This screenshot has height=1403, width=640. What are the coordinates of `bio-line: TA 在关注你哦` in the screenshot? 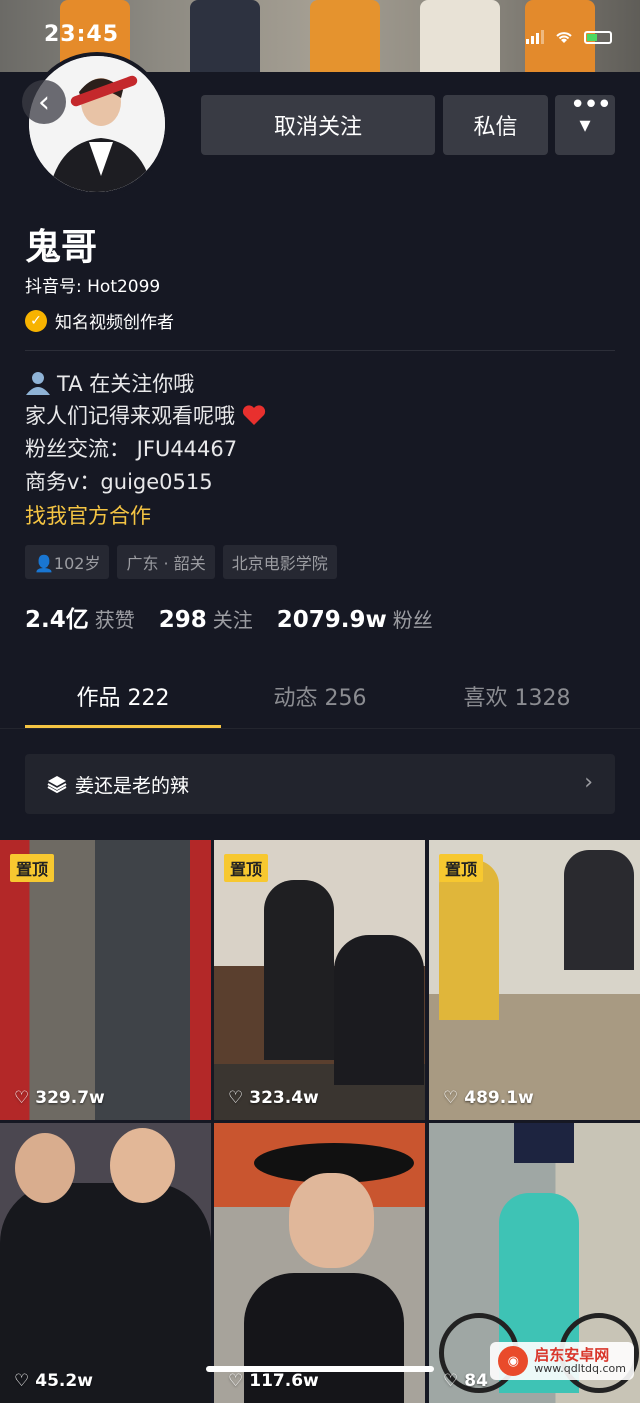 It's located at (109, 383).